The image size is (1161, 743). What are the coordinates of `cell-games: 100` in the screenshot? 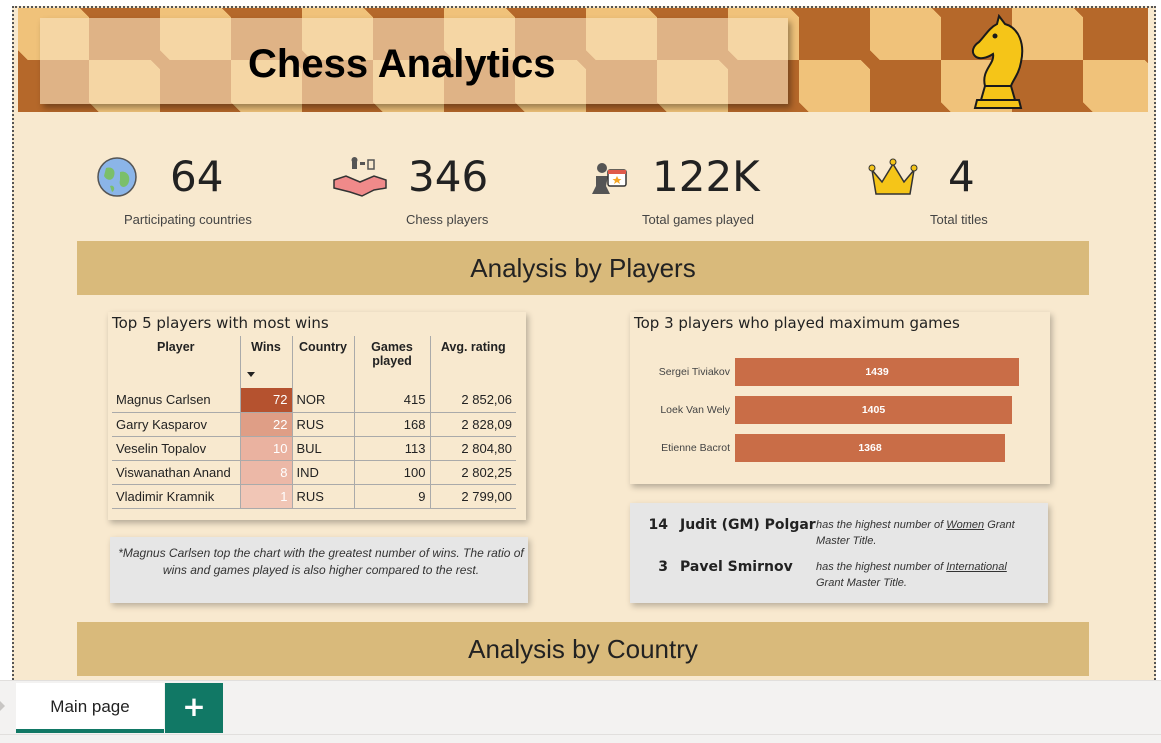 It's located at (392, 472).